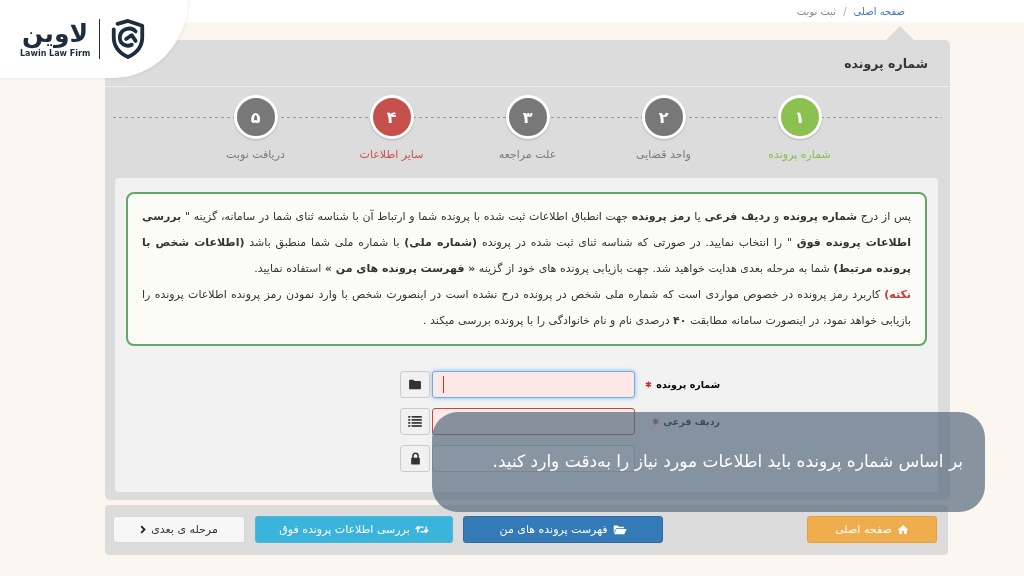 This screenshot has width=1024, height=576. Describe the element at coordinates (886, 63) in the screenshot. I see `panel-title: شماره پرونده` at that location.